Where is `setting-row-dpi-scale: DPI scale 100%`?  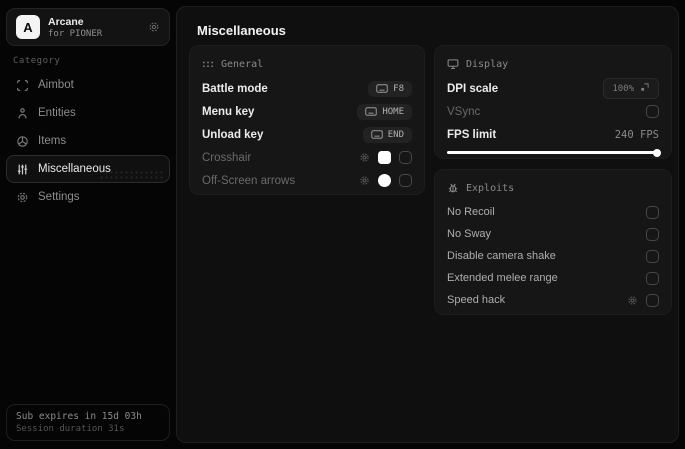 setting-row-dpi-scale: DPI scale 100% is located at coordinates (553, 88).